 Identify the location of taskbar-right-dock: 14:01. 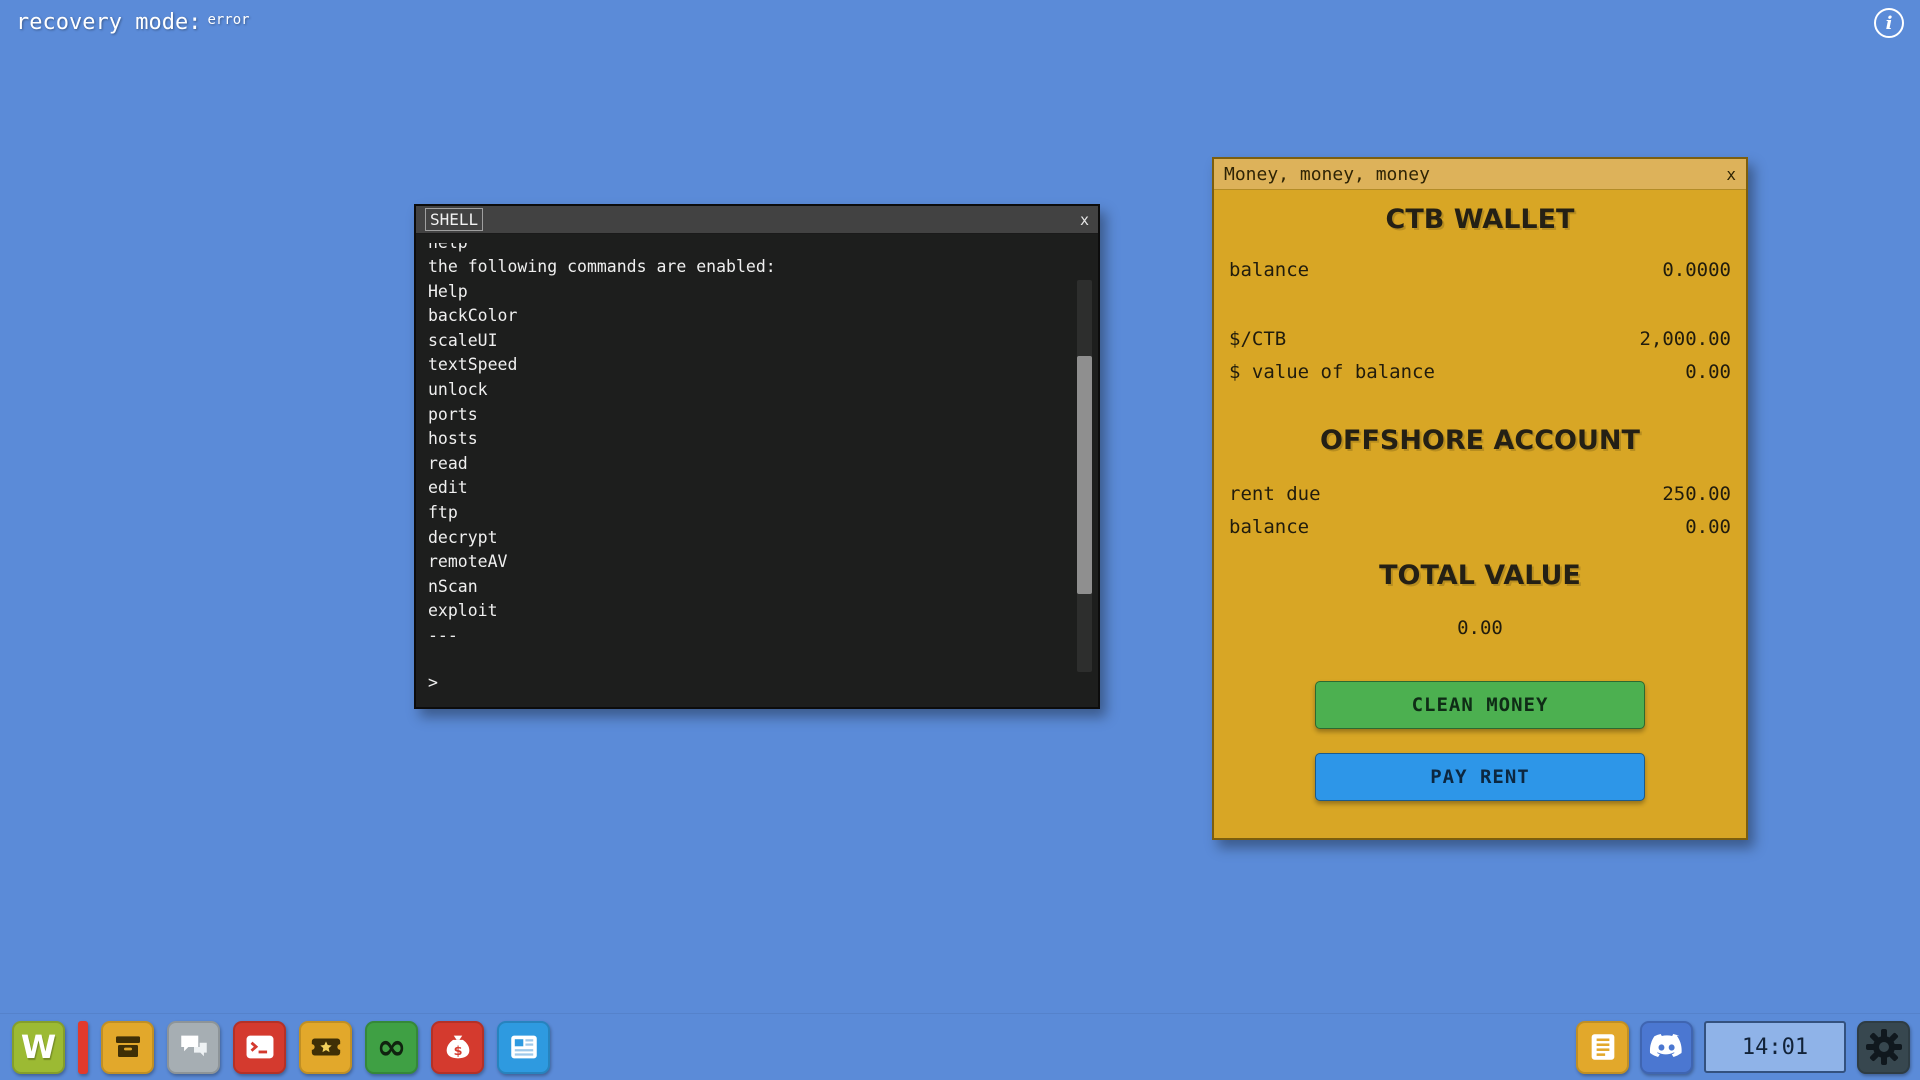
(1743, 1047).